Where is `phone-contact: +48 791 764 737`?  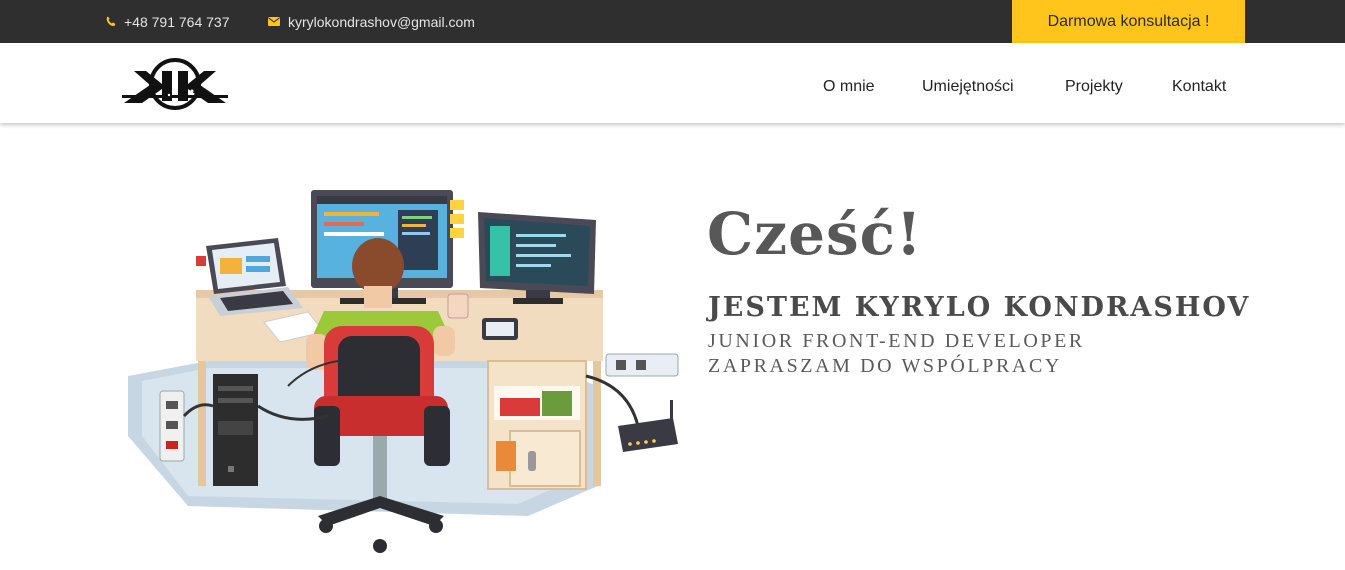
phone-contact: +48 791 764 737 is located at coordinates (168, 21).